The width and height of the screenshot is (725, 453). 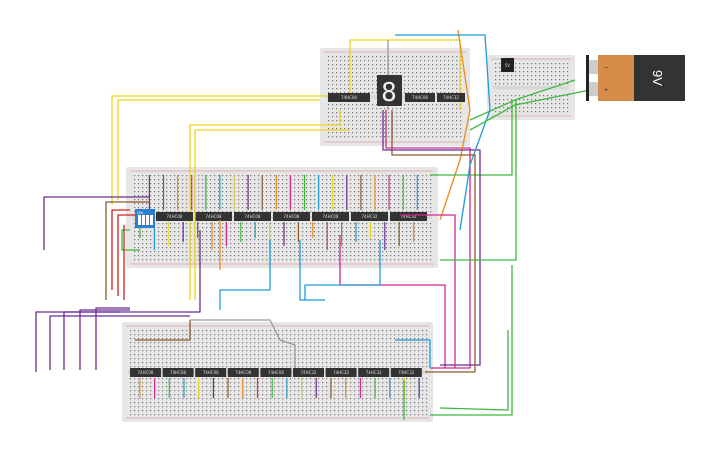 What do you see at coordinates (606, 90) in the screenshot?
I see `battery-plus-label: +` at bounding box center [606, 90].